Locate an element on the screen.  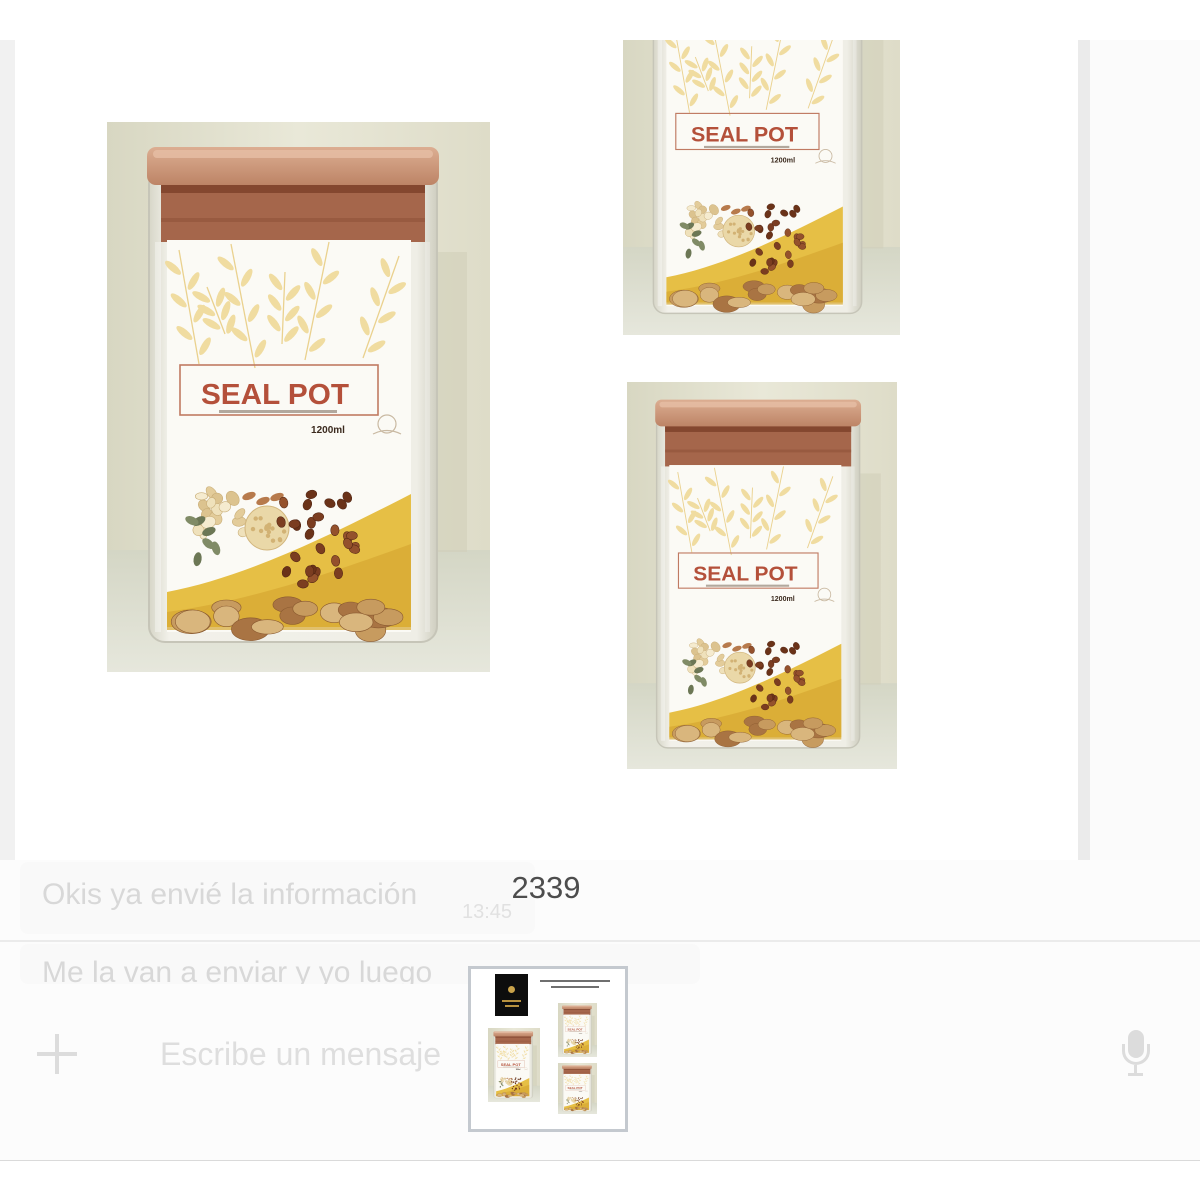
viewer-right-margin is located at coordinates (1145, 450).